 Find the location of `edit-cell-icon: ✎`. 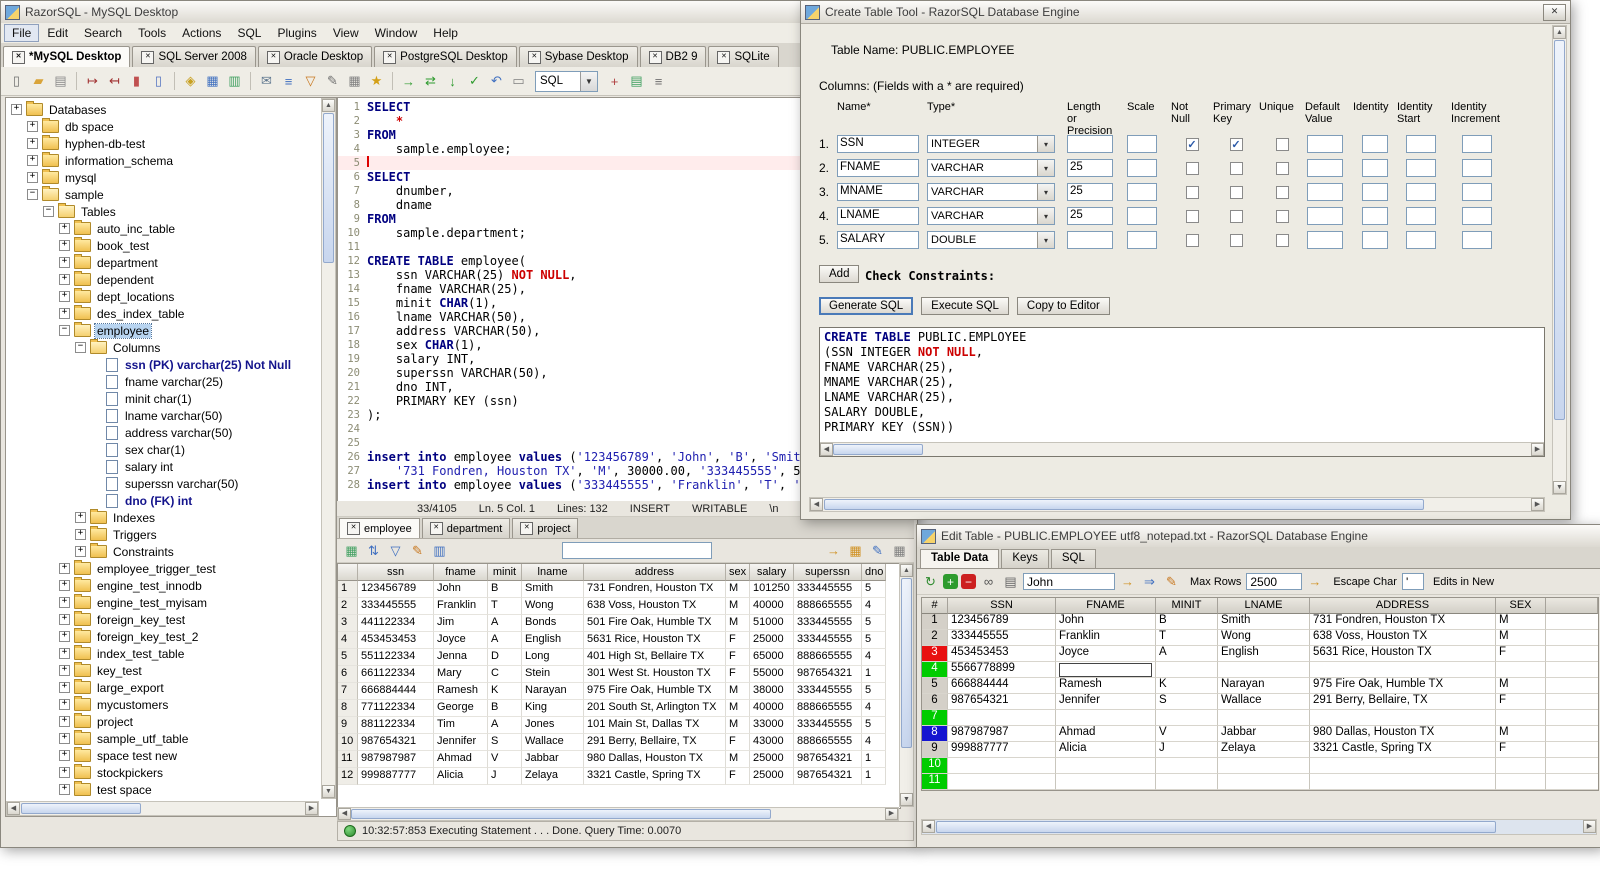

edit-cell-icon: ✎ is located at coordinates (1171, 581).